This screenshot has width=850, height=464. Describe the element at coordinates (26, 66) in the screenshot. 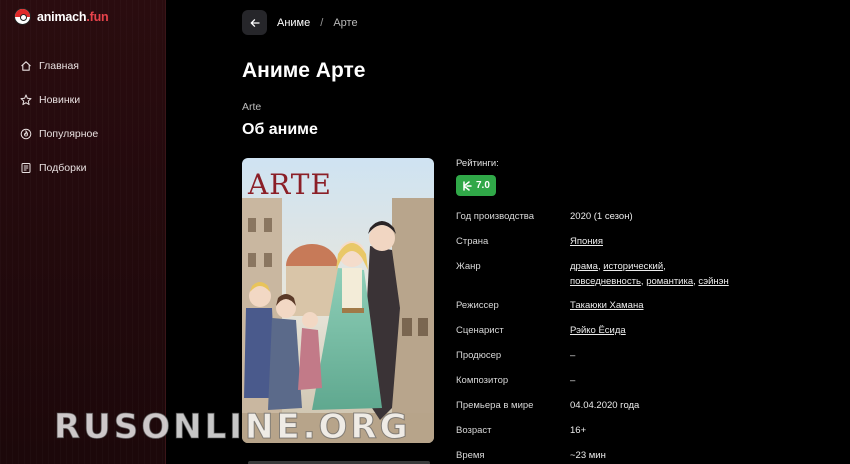

I see `home-icon` at that location.